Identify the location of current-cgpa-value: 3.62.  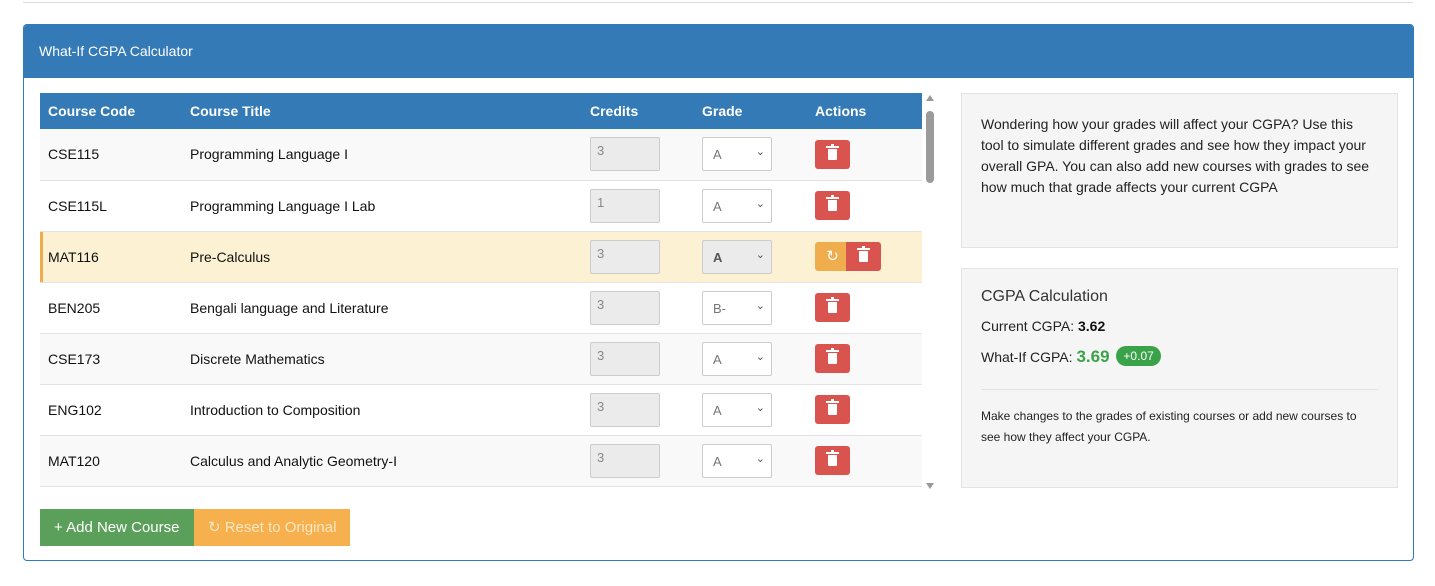
(1092, 326).